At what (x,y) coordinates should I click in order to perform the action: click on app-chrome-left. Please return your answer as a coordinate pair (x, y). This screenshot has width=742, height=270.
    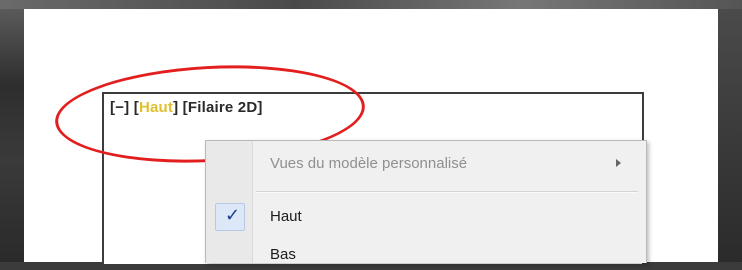
    Looking at the image, I should click on (12, 135).